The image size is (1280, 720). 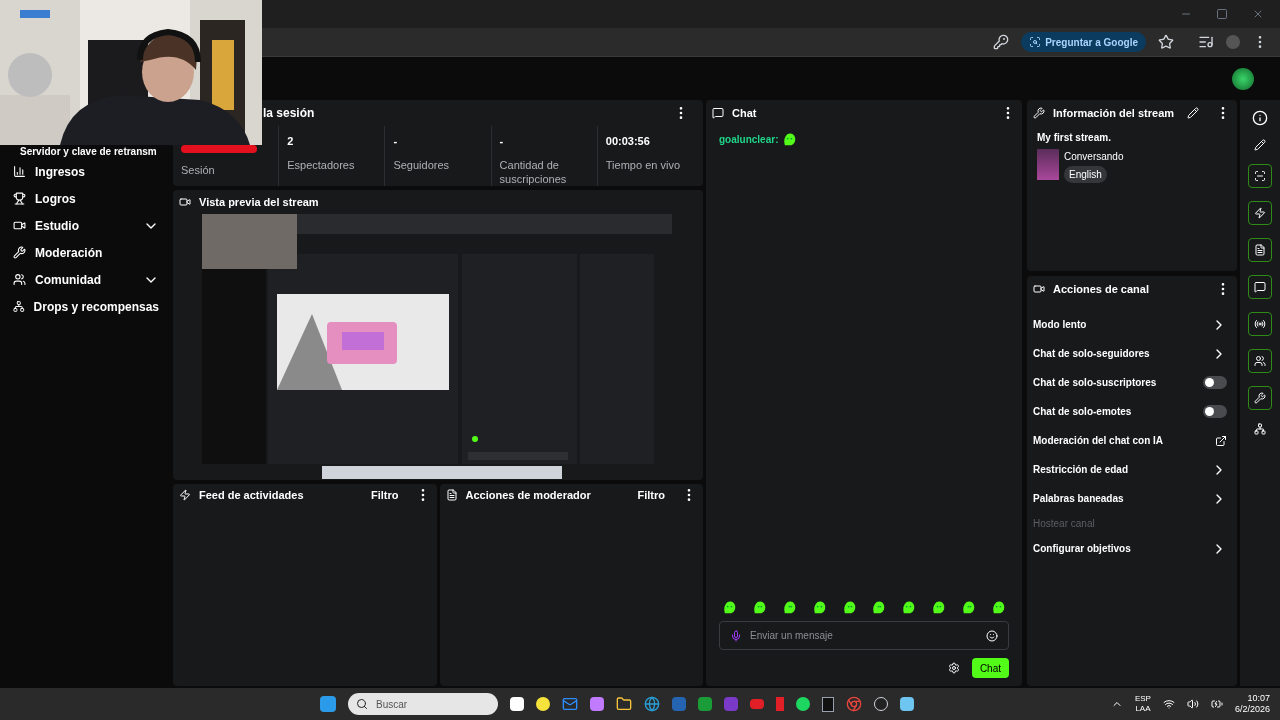 I want to click on stat-label: Sesión, so click(x=198, y=170).